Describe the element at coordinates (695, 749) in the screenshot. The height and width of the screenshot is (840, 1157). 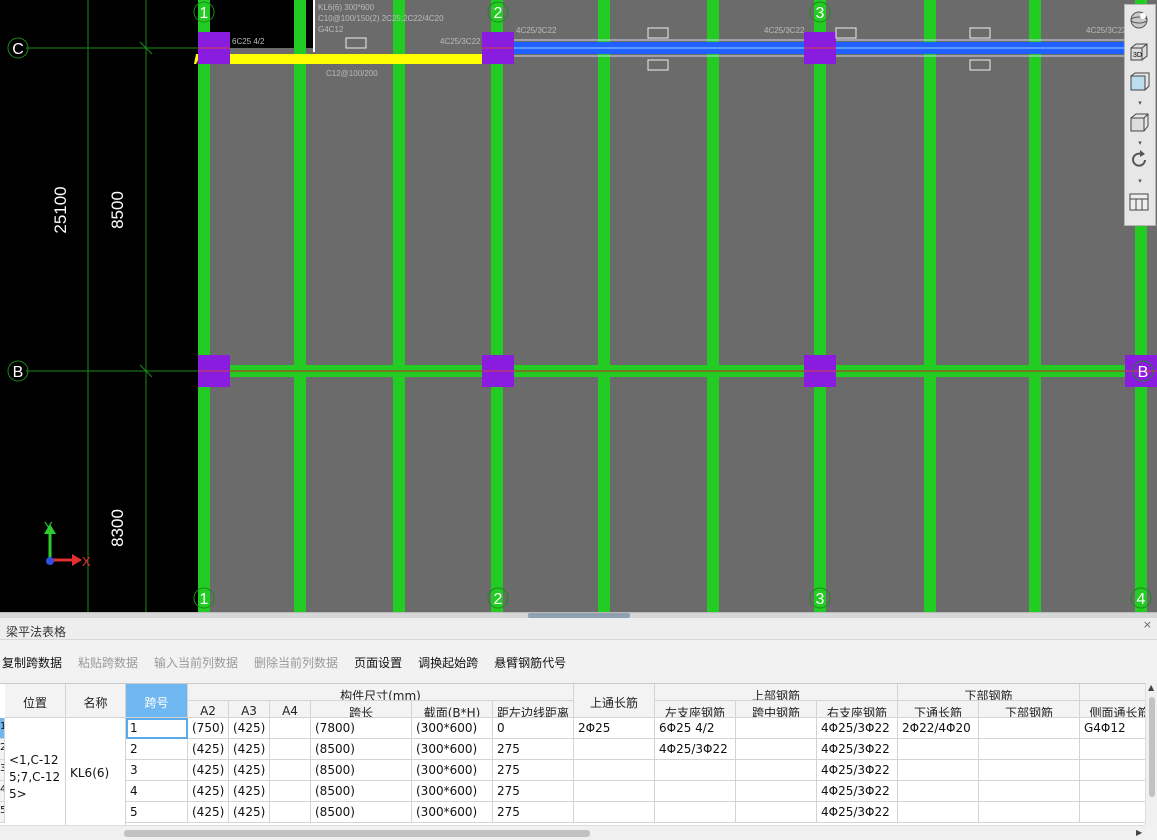
I see `table-cell-left: 4Φ25/3Φ22` at that location.